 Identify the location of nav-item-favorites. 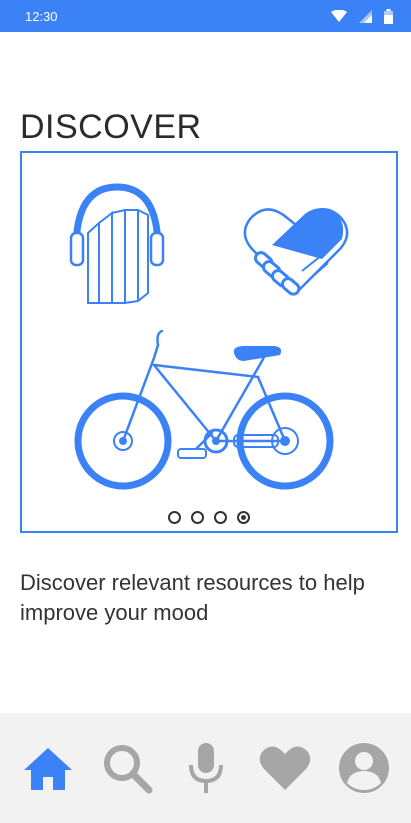
(285, 768).